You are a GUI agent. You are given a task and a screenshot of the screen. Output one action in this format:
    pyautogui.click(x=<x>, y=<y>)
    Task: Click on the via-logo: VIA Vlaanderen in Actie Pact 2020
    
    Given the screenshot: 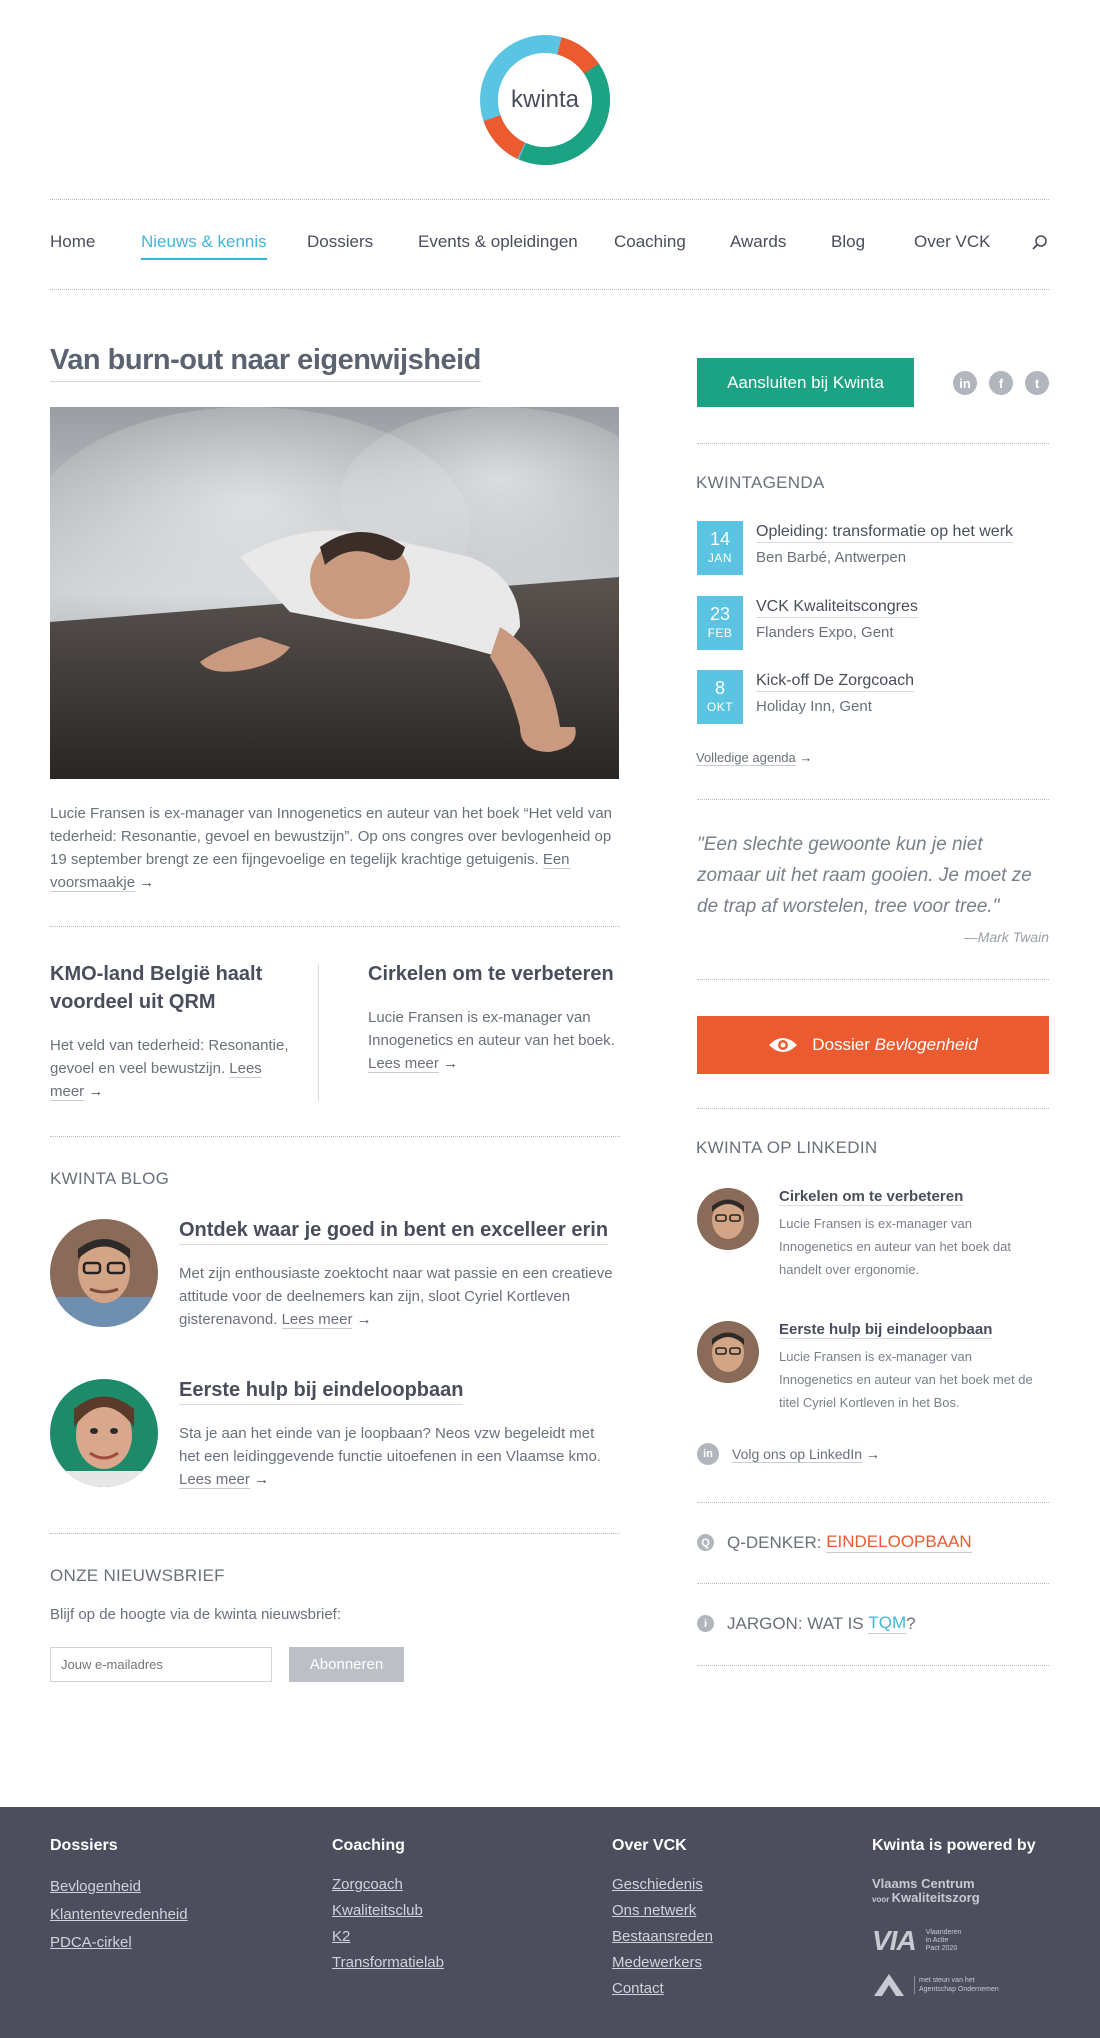 What is the action you would take?
    pyautogui.click(x=917, y=1941)
    